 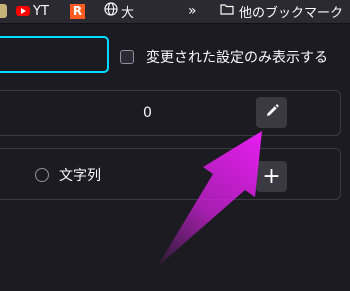 What do you see at coordinates (175, 12) in the screenshot?
I see `bookmarks-toolbar: YT R 大 » 他のブックマーク` at bounding box center [175, 12].